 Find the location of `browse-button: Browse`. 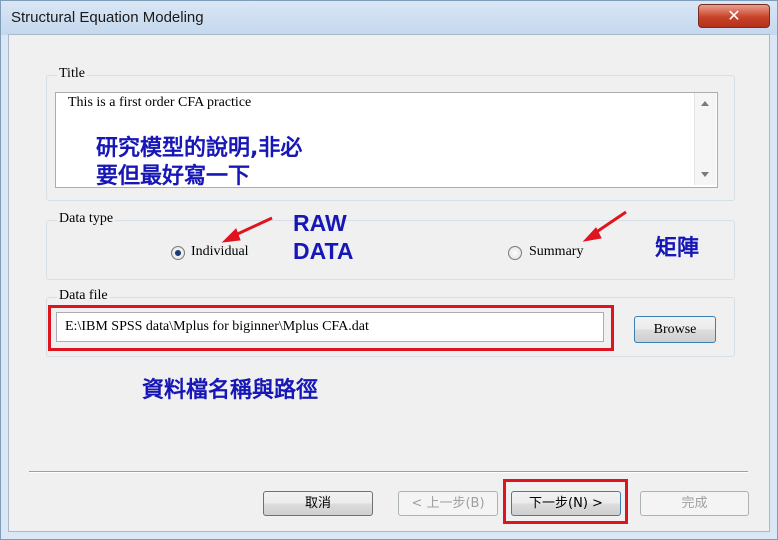

browse-button: Browse is located at coordinates (675, 329).